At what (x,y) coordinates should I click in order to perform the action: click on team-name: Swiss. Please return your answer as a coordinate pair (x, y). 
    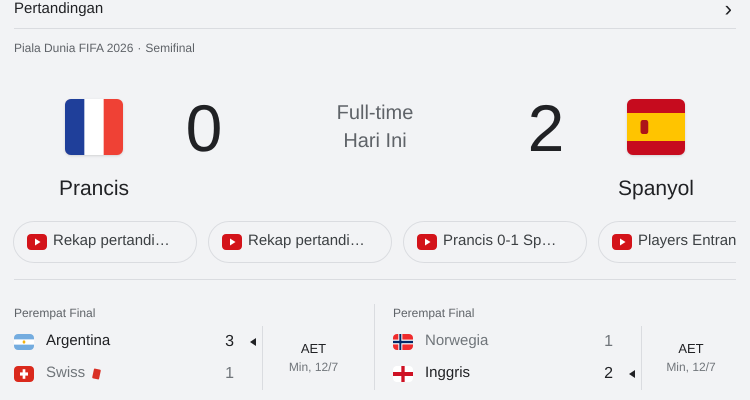
    Looking at the image, I should click on (66, 373).